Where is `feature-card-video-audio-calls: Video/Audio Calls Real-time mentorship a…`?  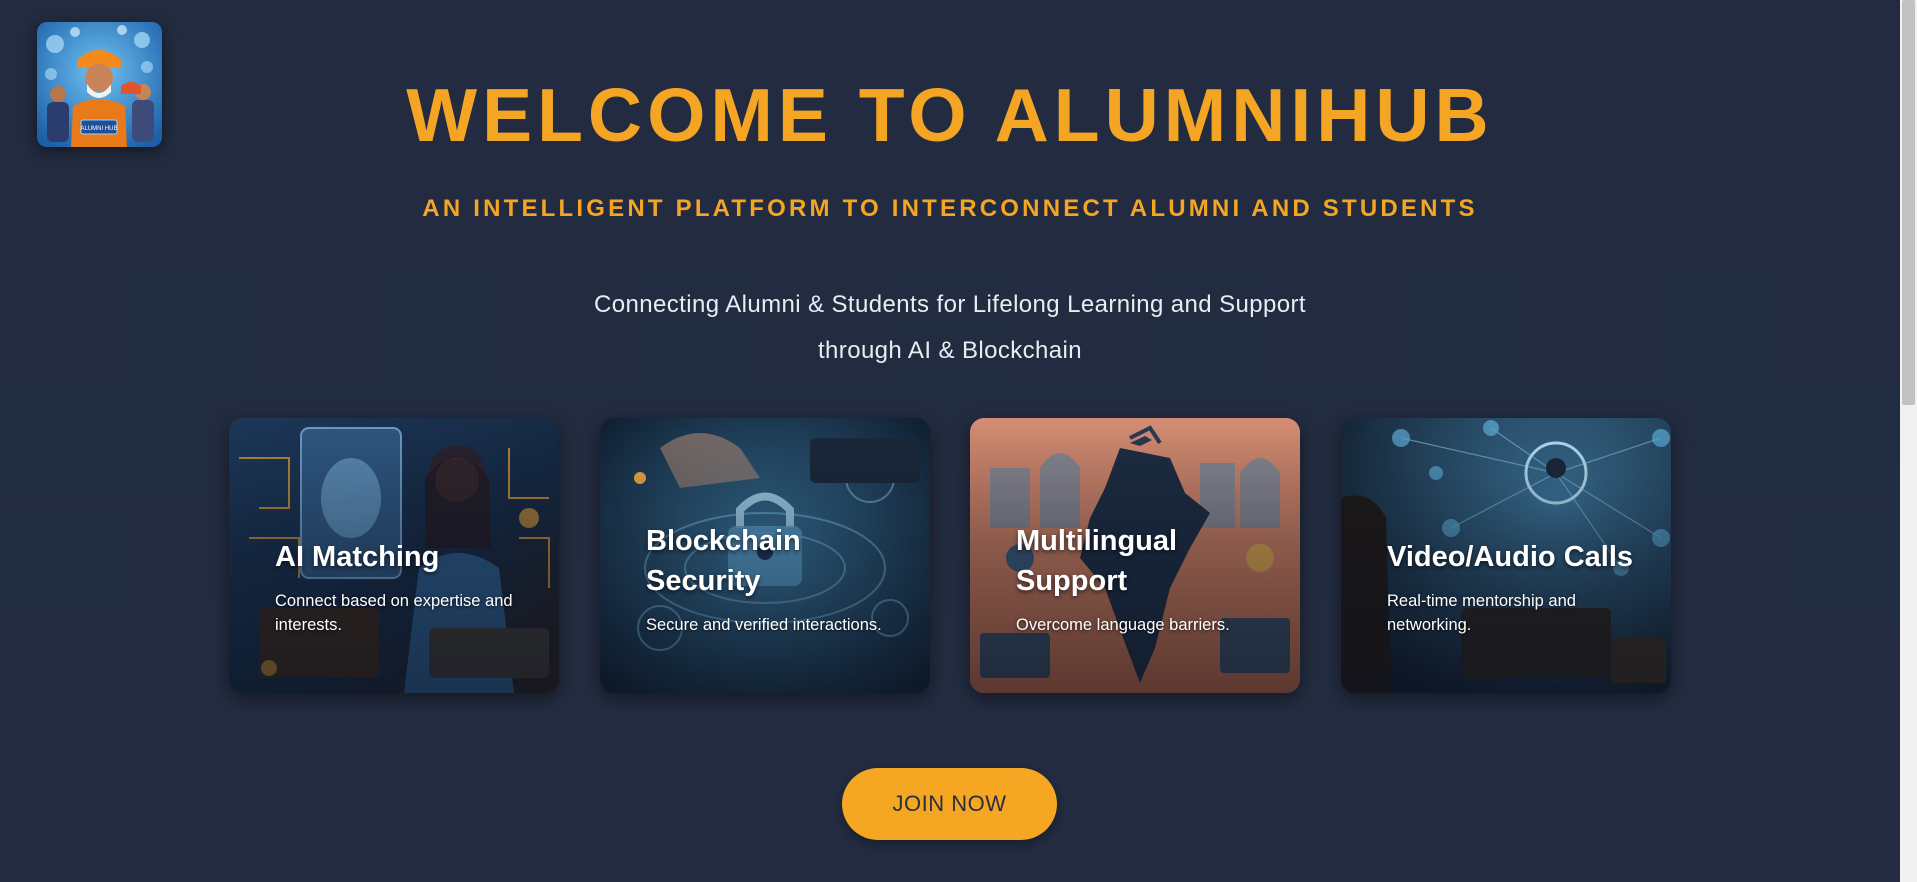 feature-card-video-audio-calls: Video/Audio Calls Real-time mentorship a… is located at coordinates (1506, 555).